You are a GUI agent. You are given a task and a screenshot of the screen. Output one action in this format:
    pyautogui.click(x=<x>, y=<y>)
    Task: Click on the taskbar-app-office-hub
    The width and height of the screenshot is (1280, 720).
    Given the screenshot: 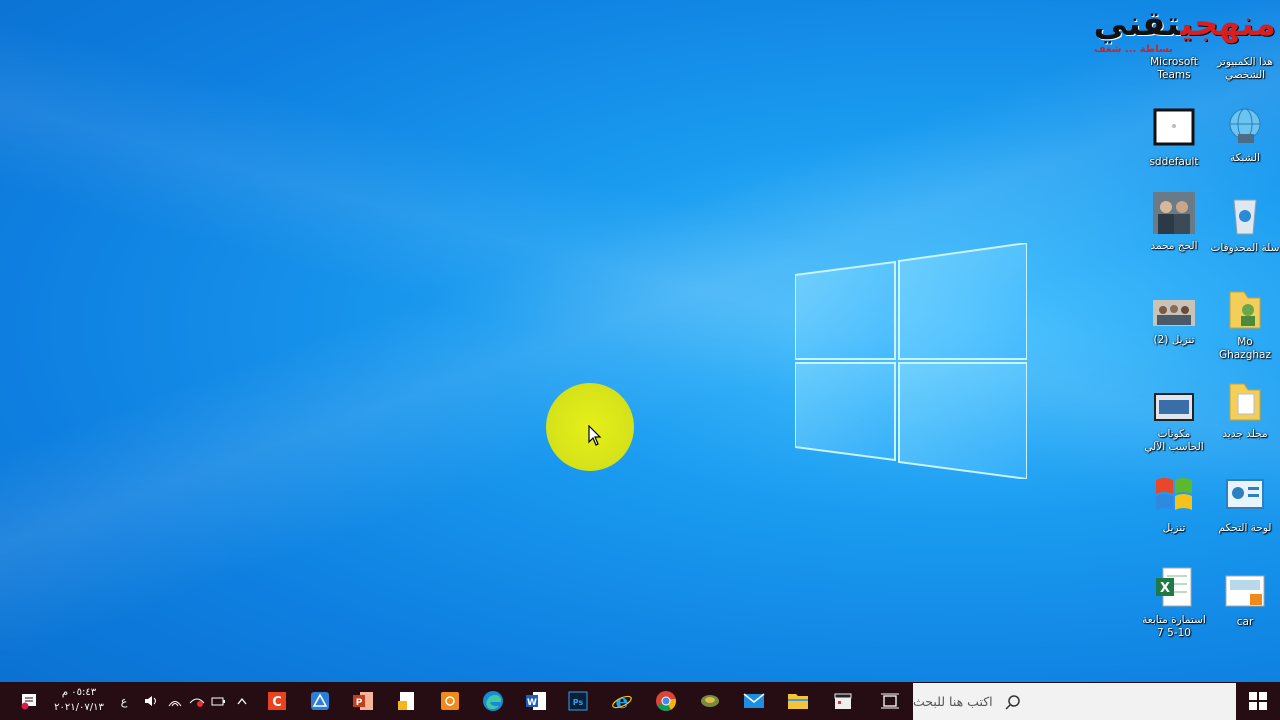 What is the action you would take?
    pyautogui.click(x=407, y=701)
    